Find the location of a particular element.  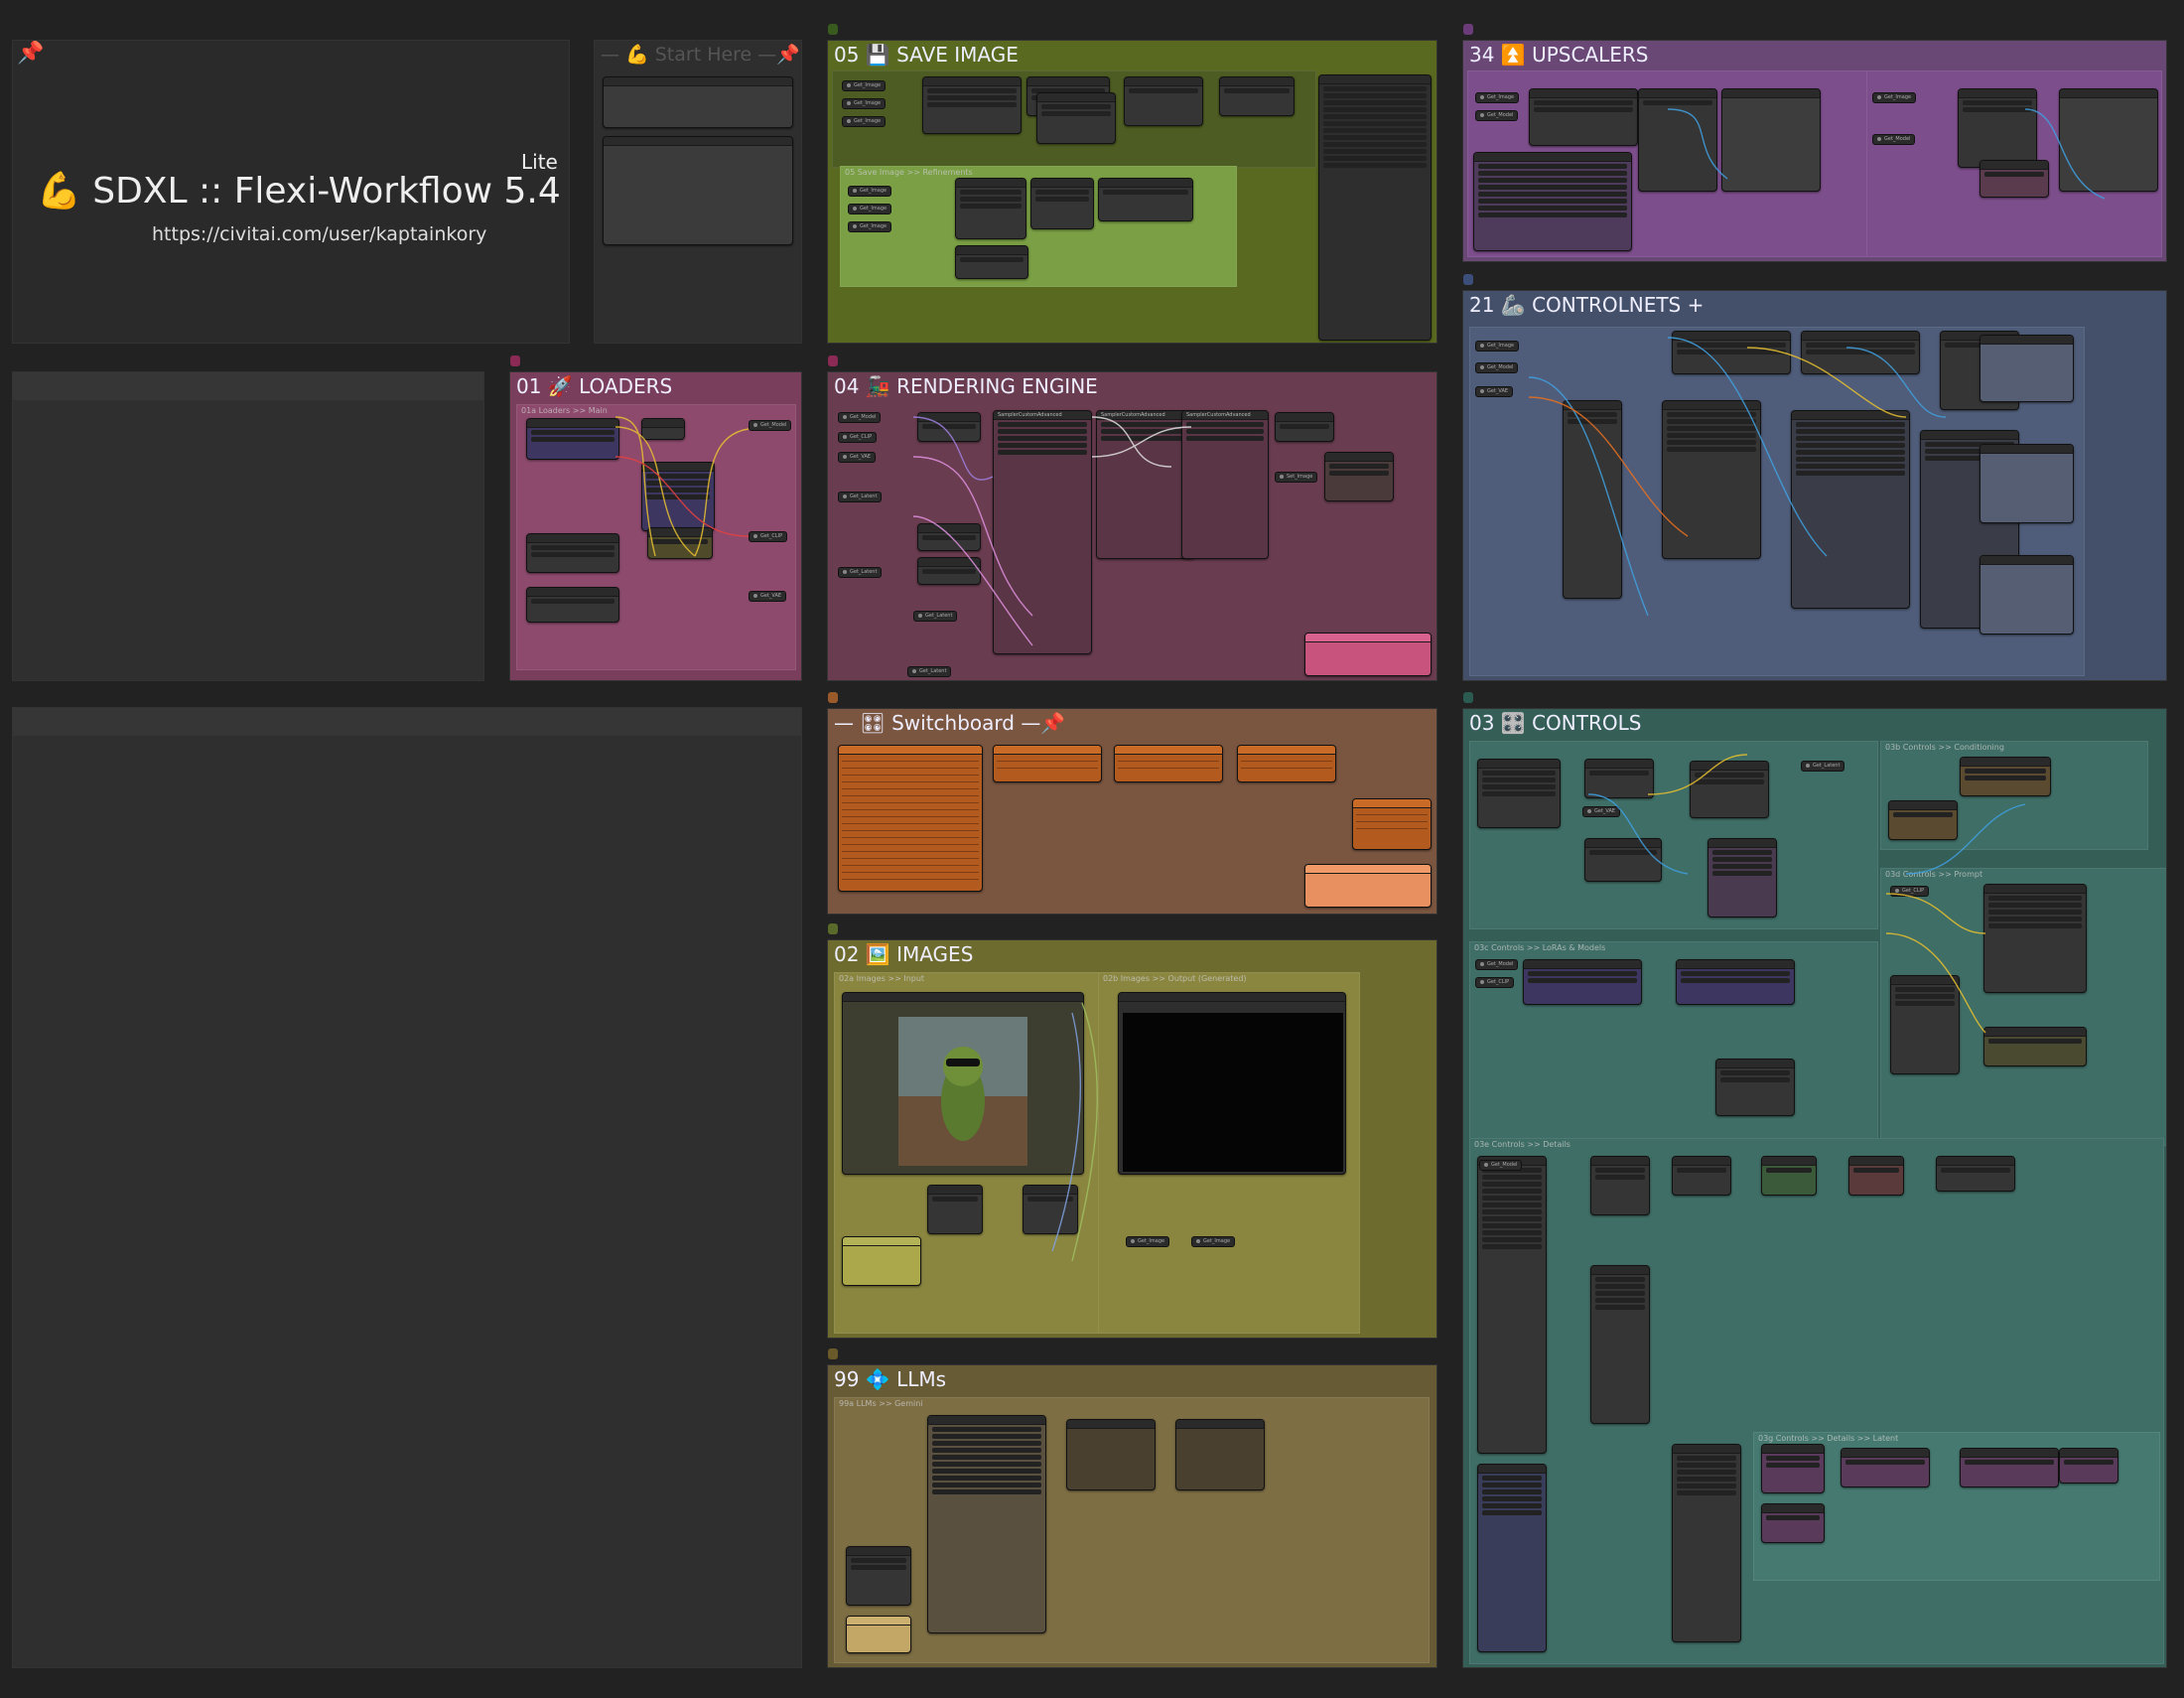

lora-node-c is located at coordinates (1755, 1087).